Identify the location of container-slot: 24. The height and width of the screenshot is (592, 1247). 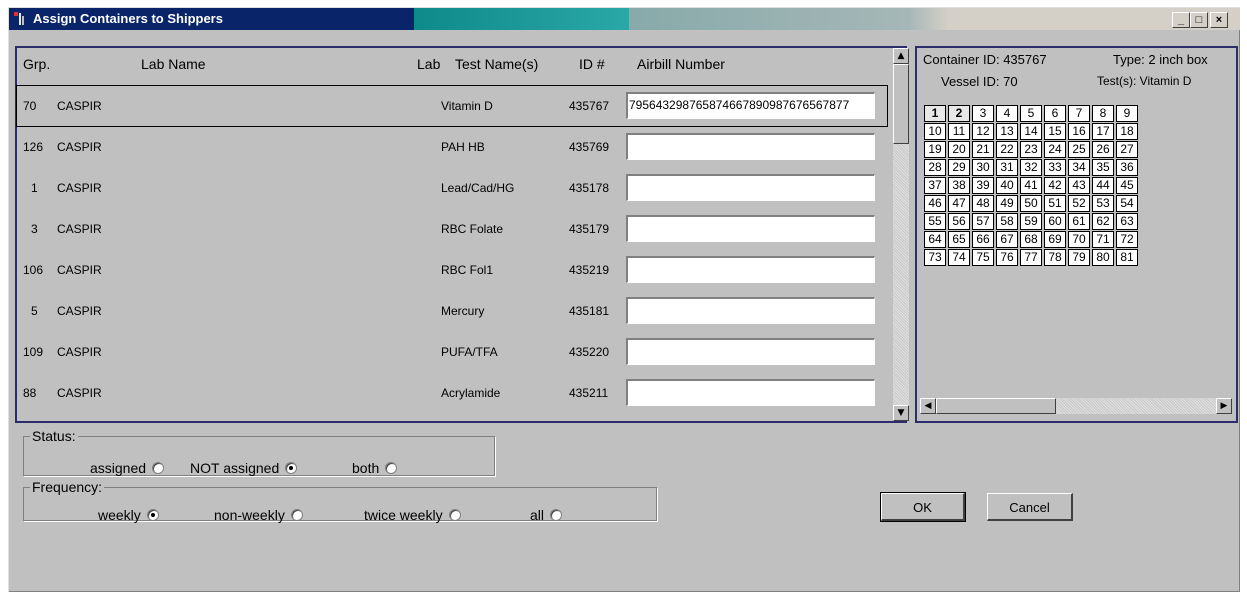
(1055, 149).